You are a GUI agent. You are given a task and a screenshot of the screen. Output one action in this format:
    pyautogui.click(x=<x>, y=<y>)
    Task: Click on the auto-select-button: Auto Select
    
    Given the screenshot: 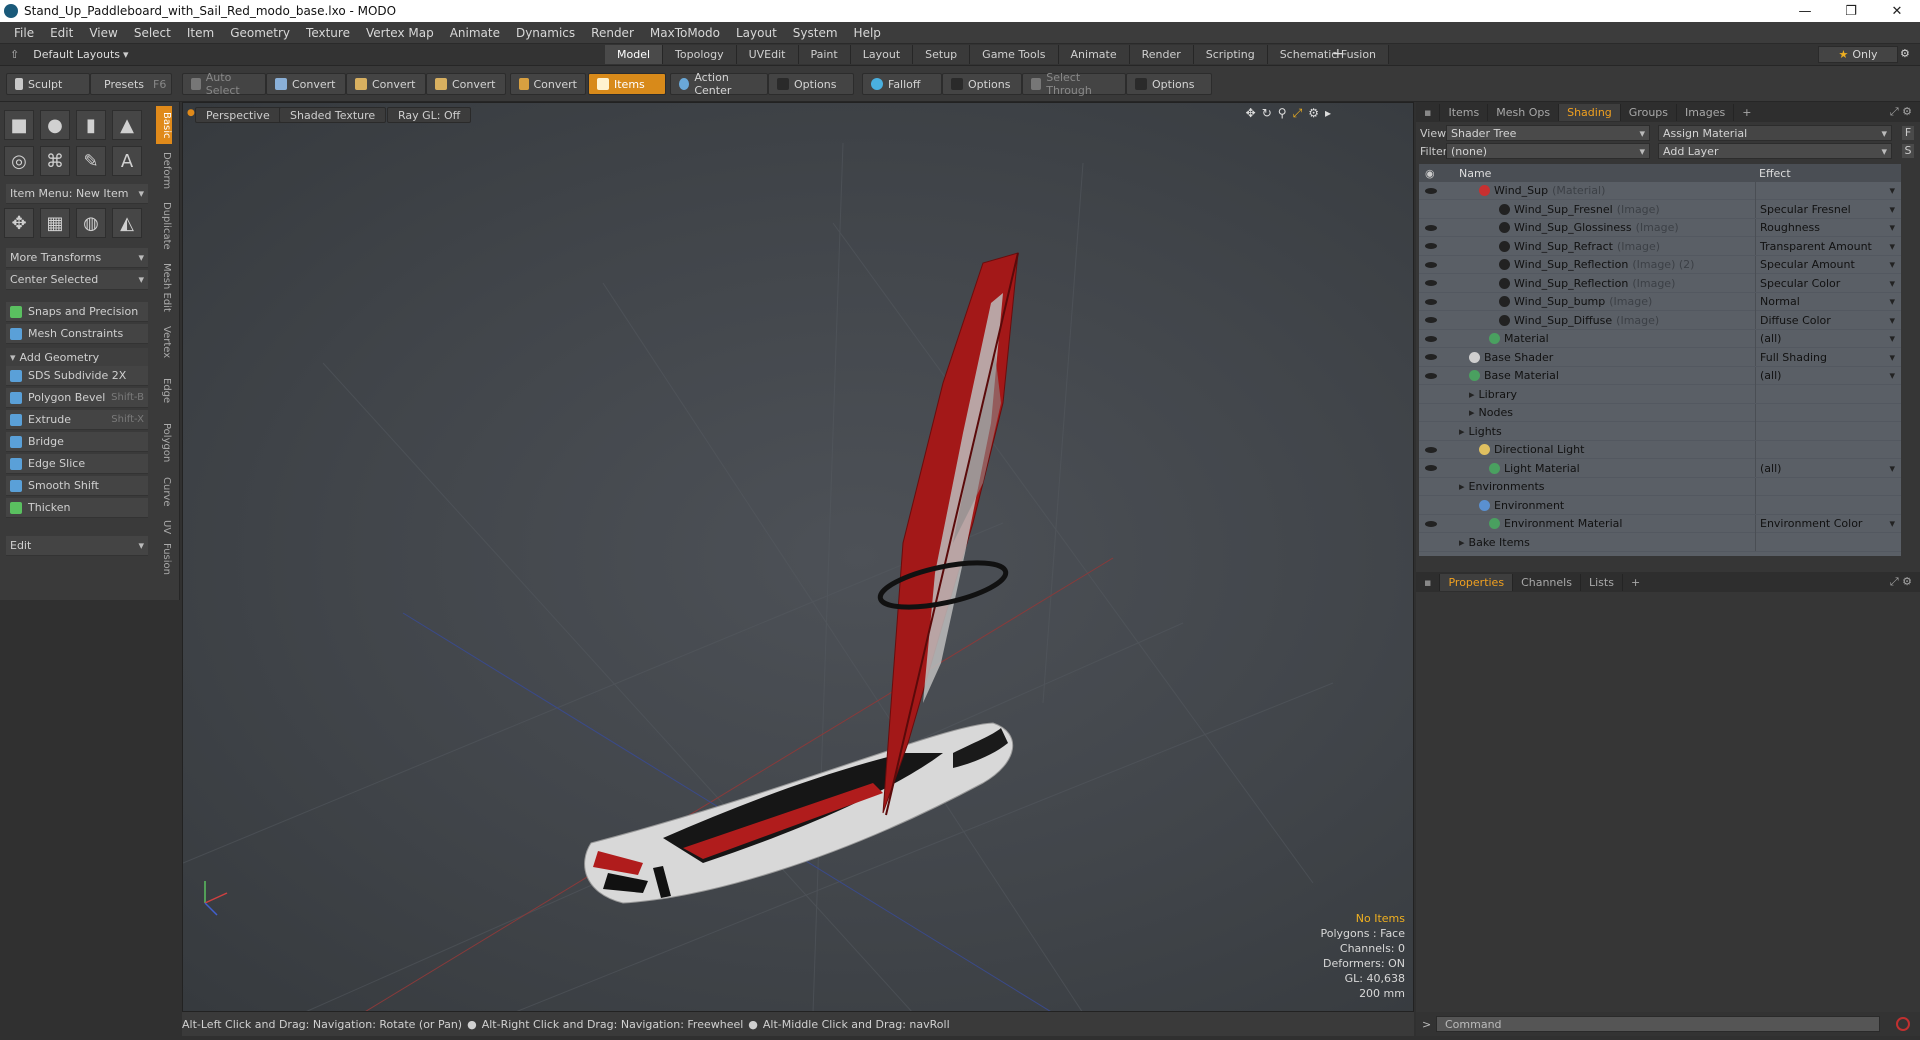 What is the action you would take?
    pyautogui.click(x=224, y=84)
    